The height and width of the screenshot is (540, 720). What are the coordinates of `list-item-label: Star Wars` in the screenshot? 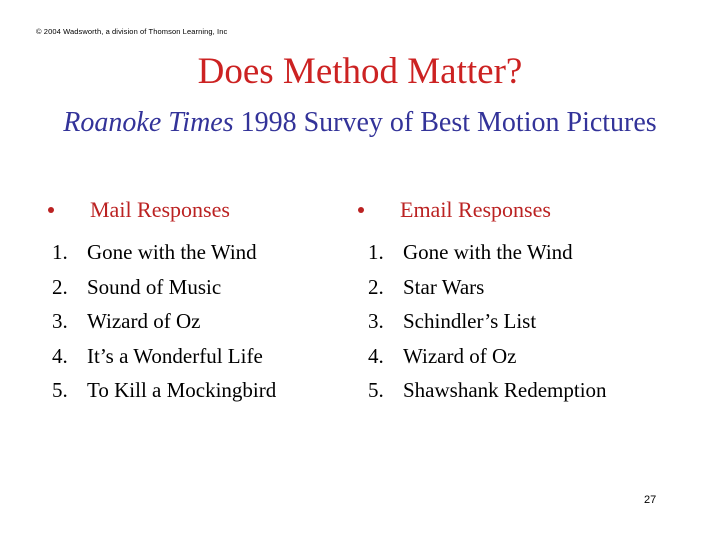 It's located at (444, 286).